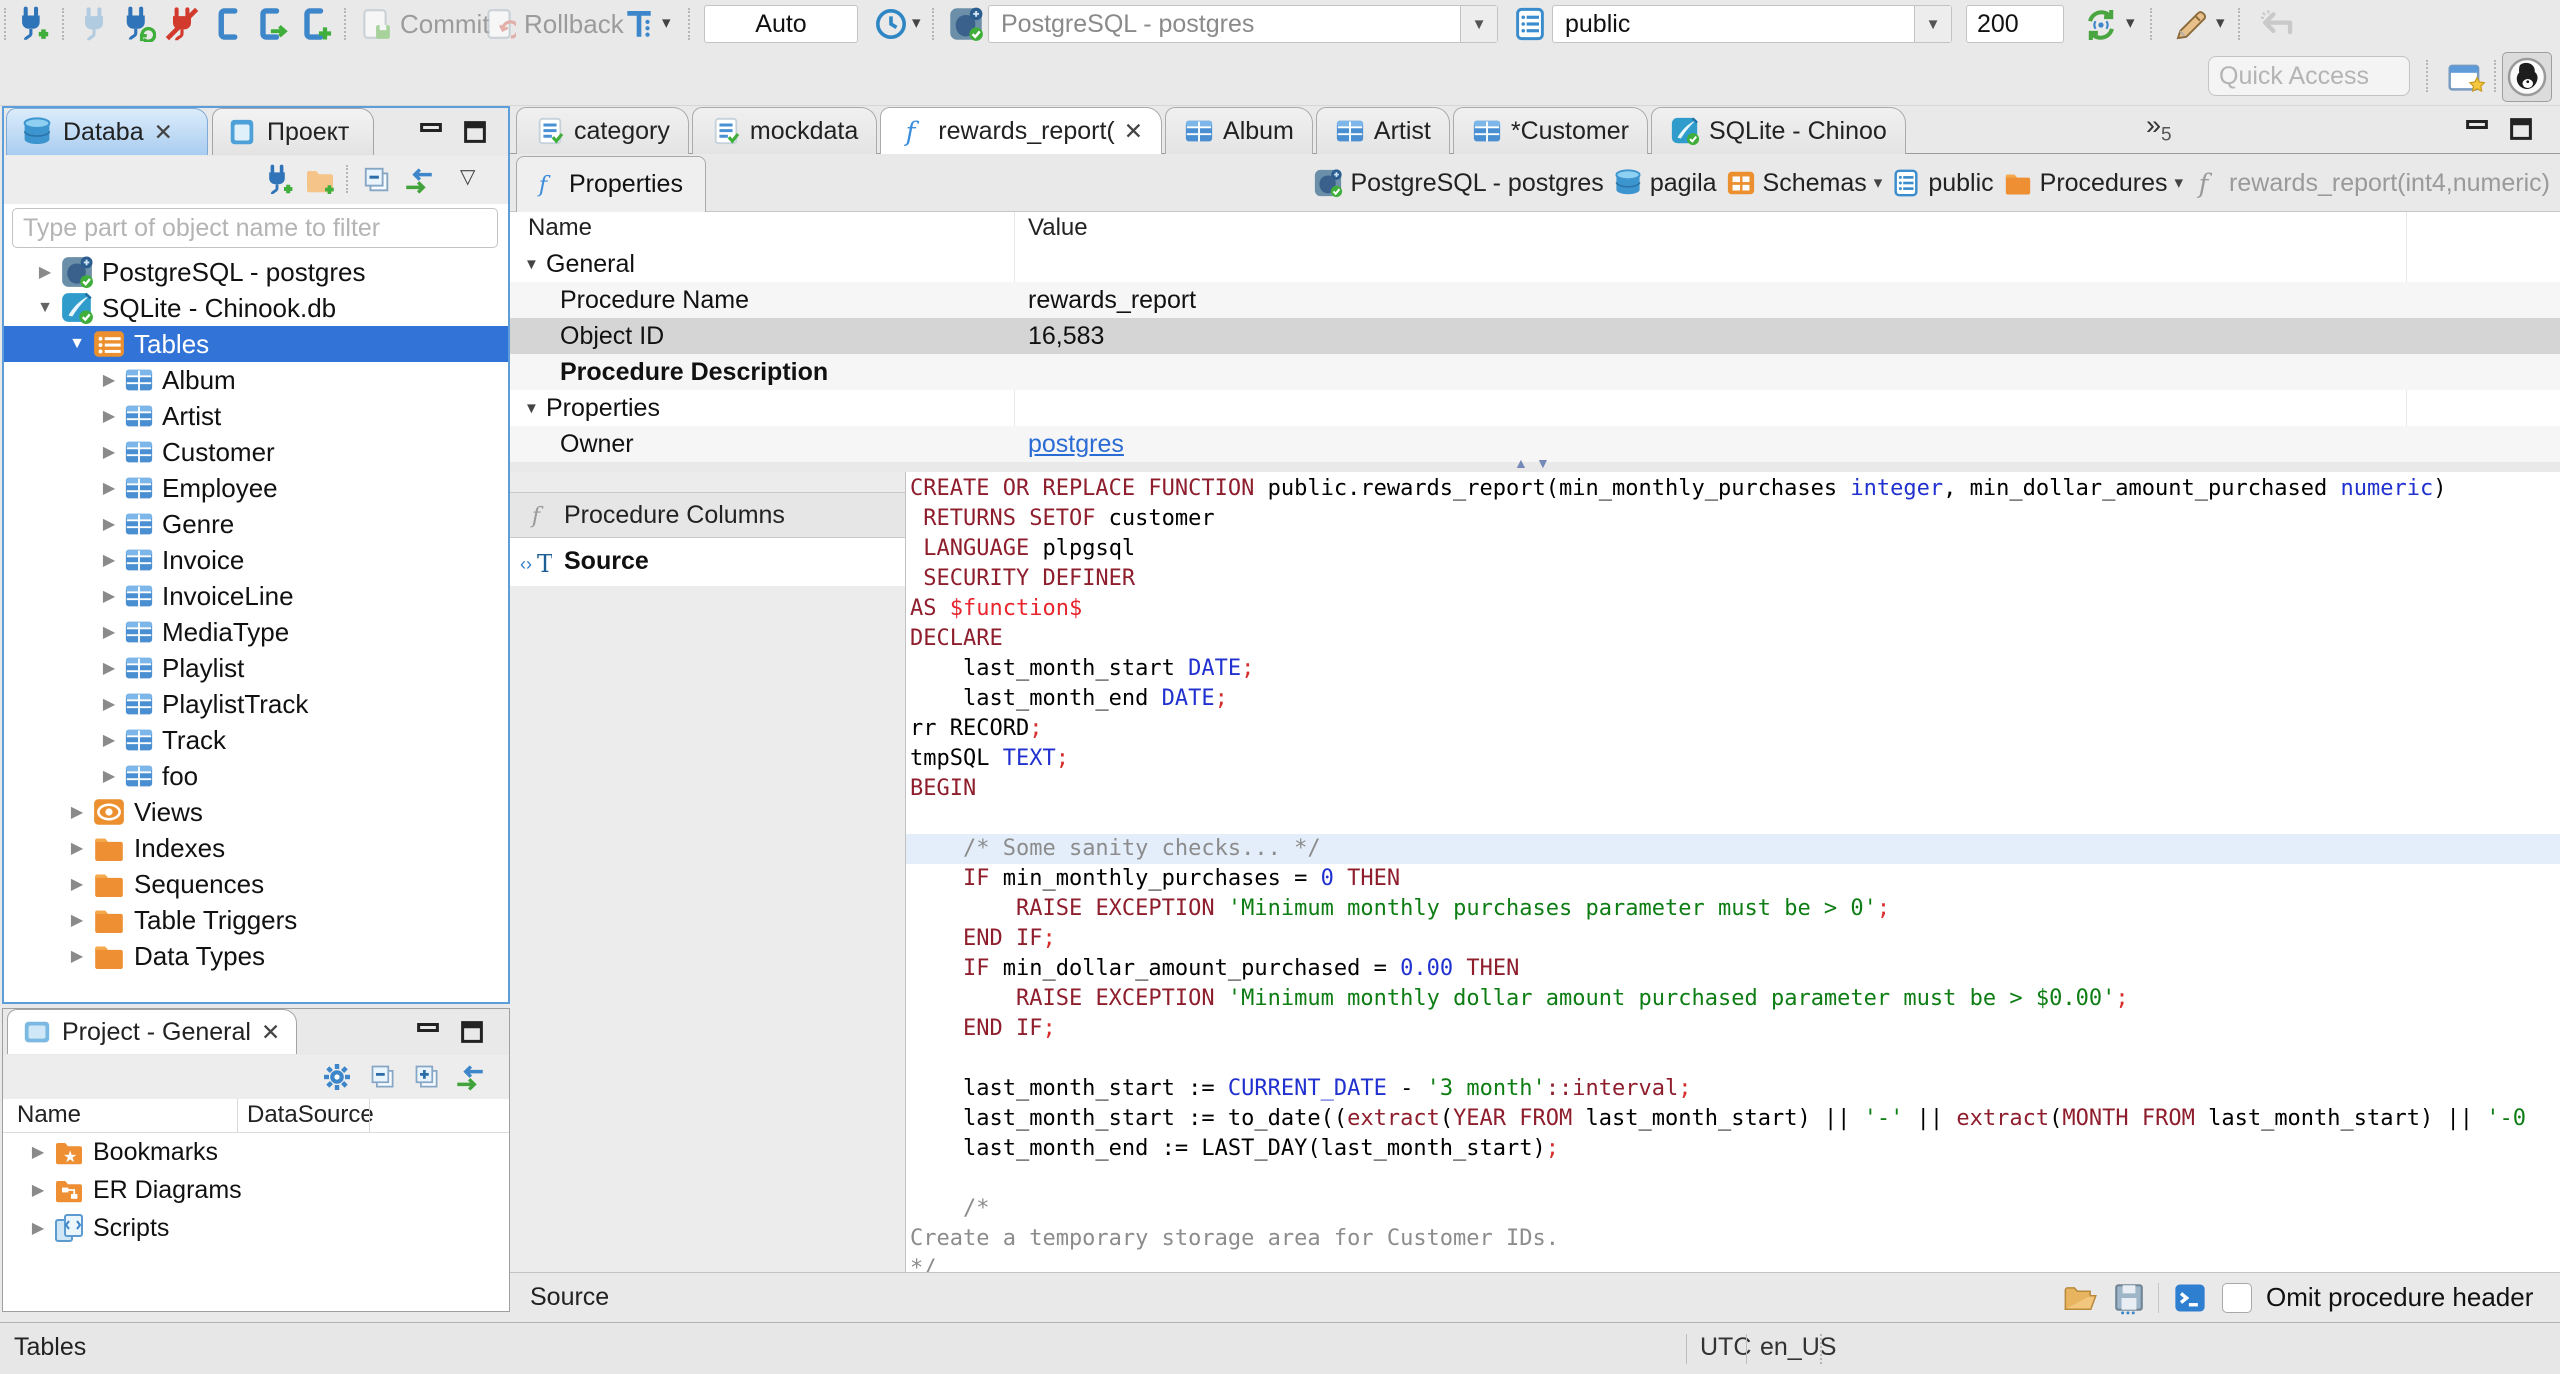  What do you see at coordinates (337, 1077) in the screenshot?
I see `settings-gear-icon` at bounding box center [337, 1077].